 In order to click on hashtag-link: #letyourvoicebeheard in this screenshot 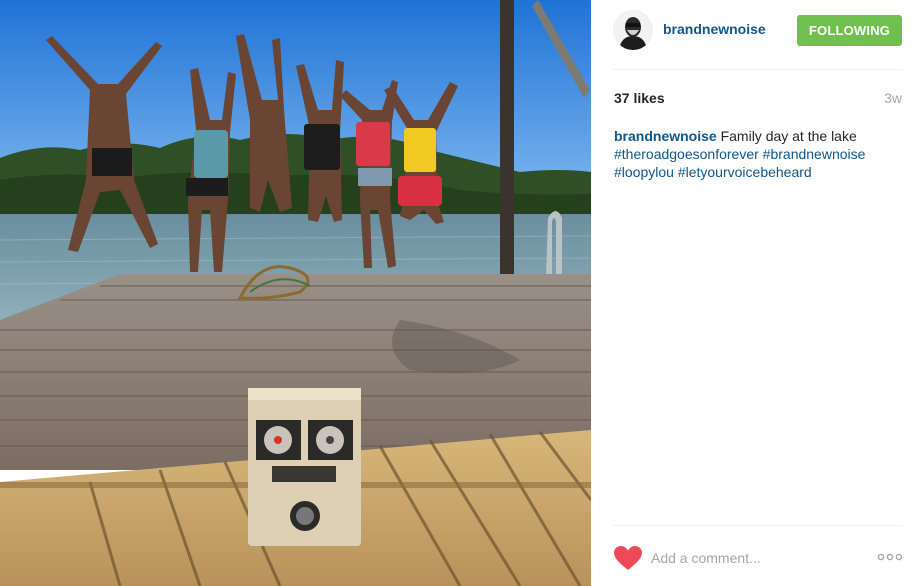, I will do `click(745, 172)`.